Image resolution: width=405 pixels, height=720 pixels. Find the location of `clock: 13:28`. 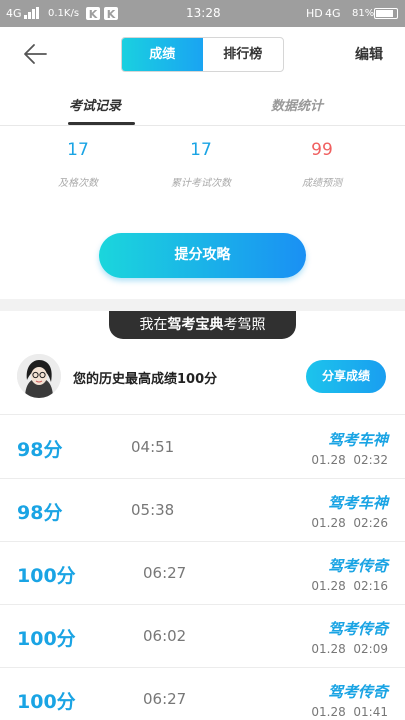

clock: 13:28 is located at coordinates (203, 13).